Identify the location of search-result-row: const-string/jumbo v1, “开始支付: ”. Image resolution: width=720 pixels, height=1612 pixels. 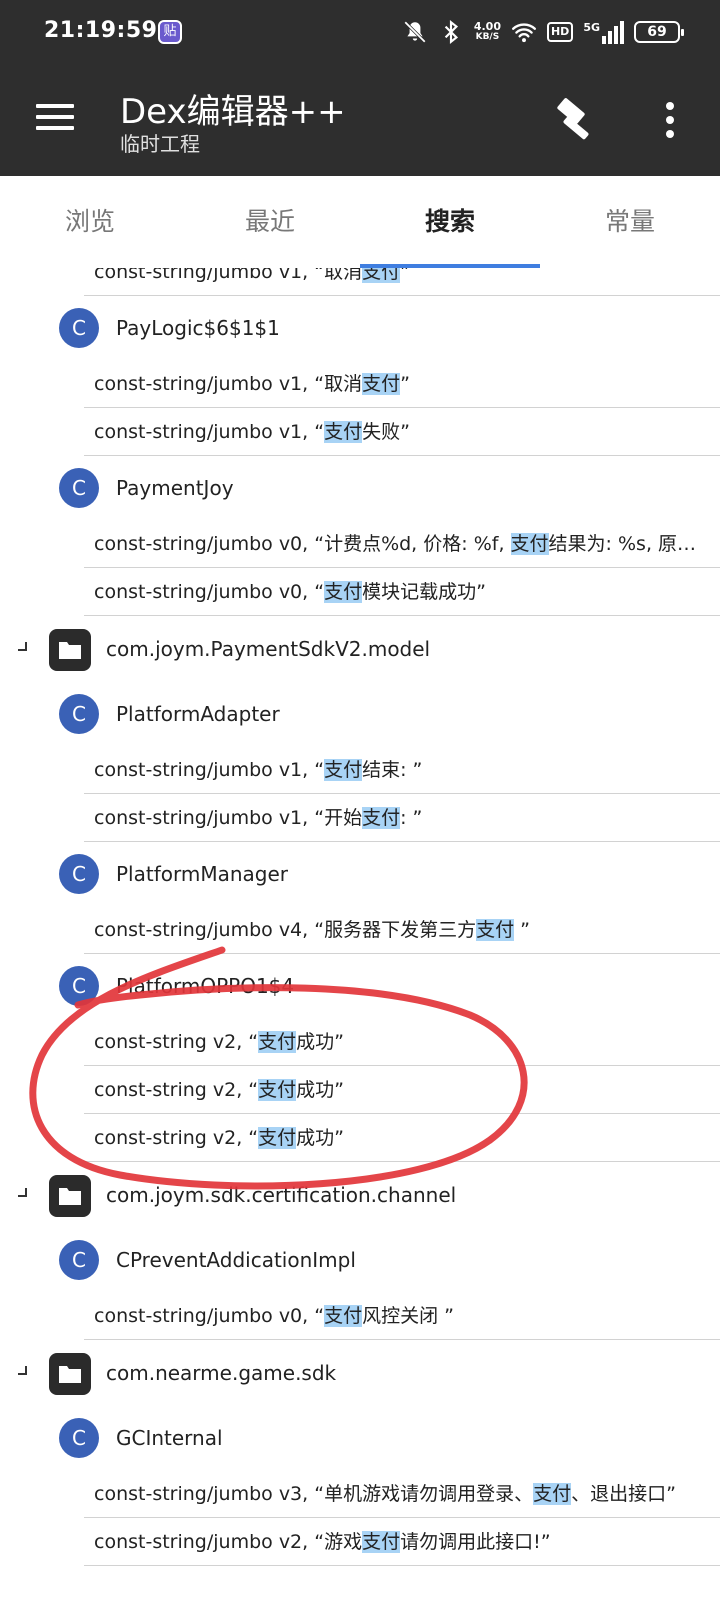
(360, 818).